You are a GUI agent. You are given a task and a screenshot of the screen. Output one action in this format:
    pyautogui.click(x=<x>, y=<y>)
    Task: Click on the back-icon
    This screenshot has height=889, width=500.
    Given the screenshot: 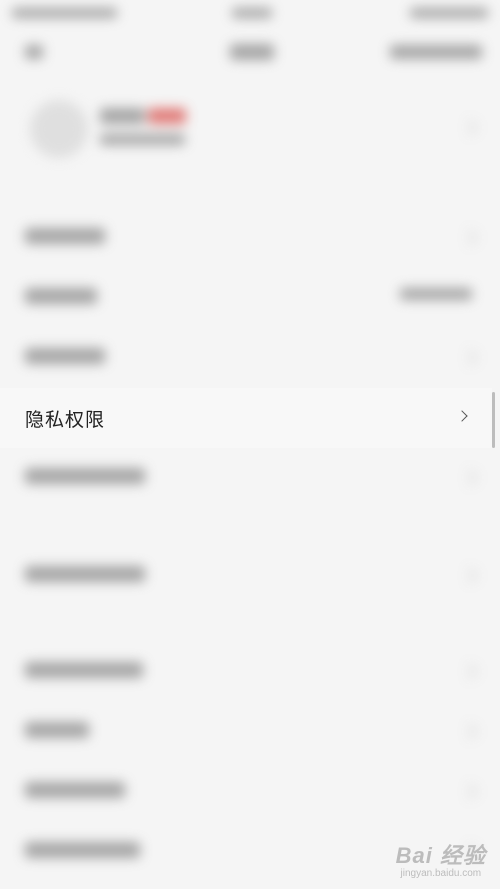 What is the action you would take?
    pyautogui.click(x=34, y=52)
    